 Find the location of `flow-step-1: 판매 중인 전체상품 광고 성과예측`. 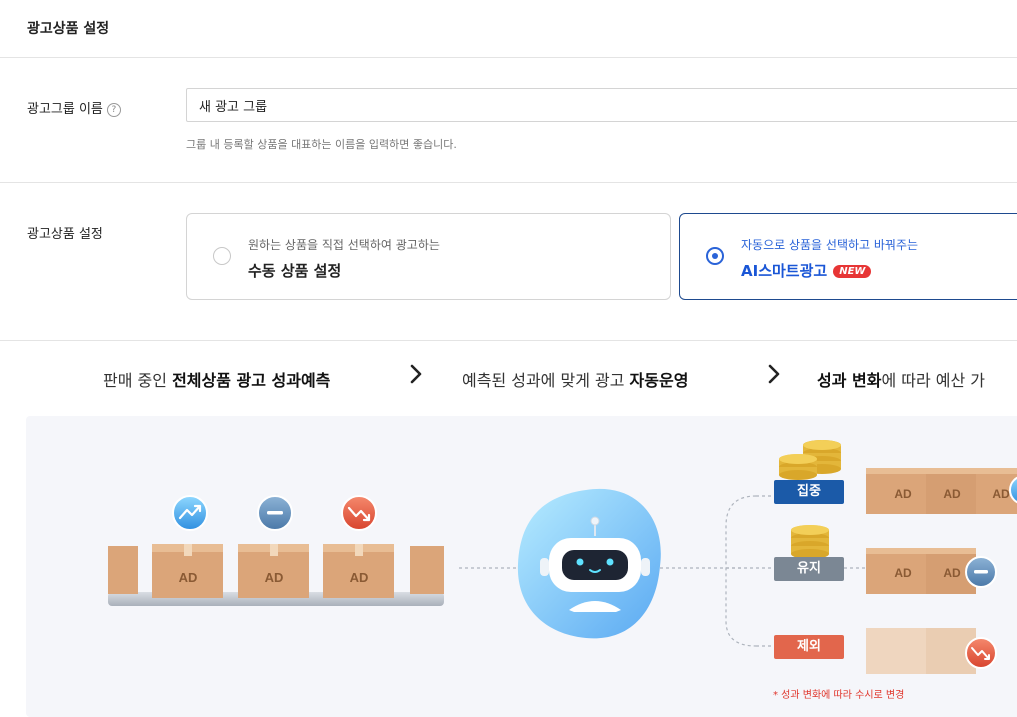

flow-step-1: 판매 중인 전체상품 광고 성과예측 is located at coordinates (216, 379).